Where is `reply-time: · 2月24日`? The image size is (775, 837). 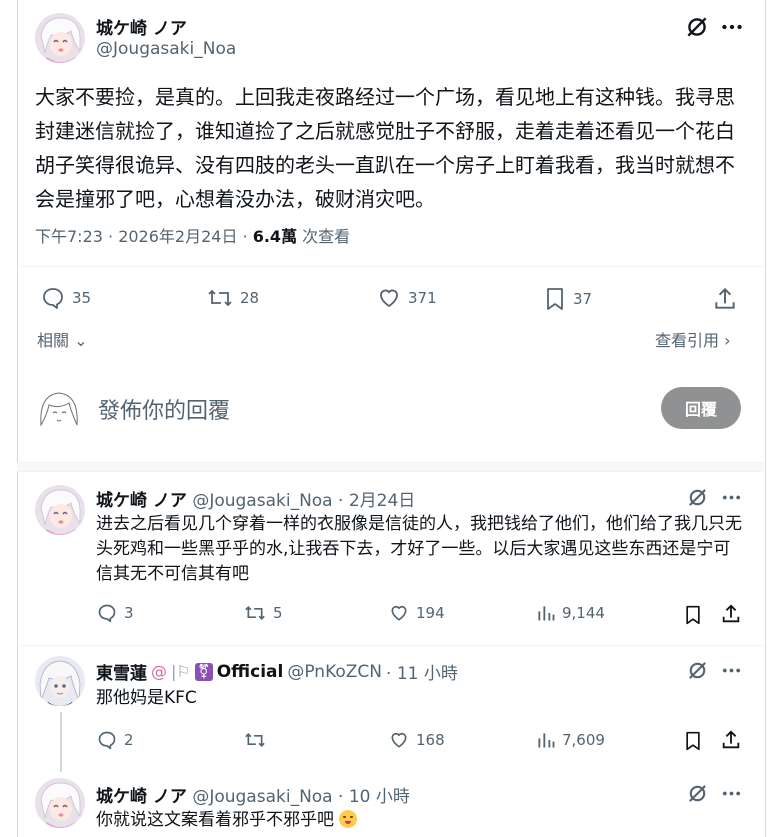 reply-time: · 2月24日 is located at coordinates (376, 501).